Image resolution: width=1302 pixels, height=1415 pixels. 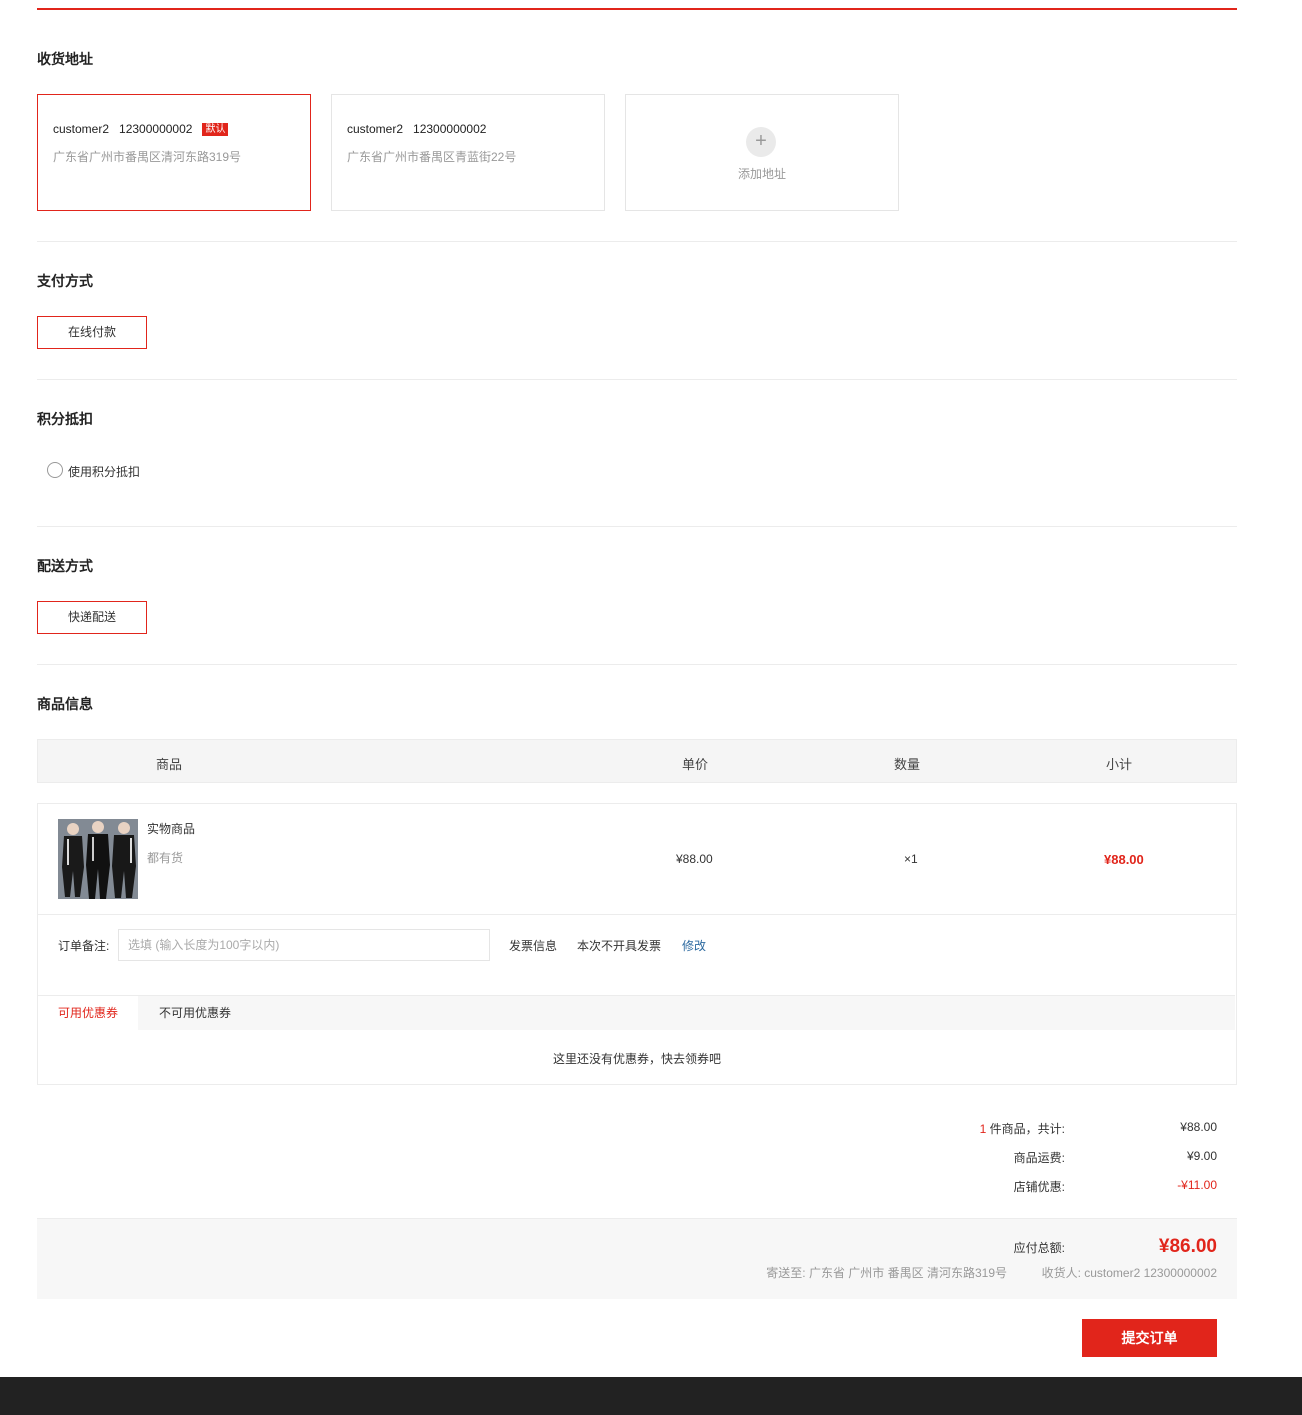 What do you see at coordinates (65, 704) in the screenshot?
I see `goods-section-title: 商品信息` at bounding box center [65, 704].